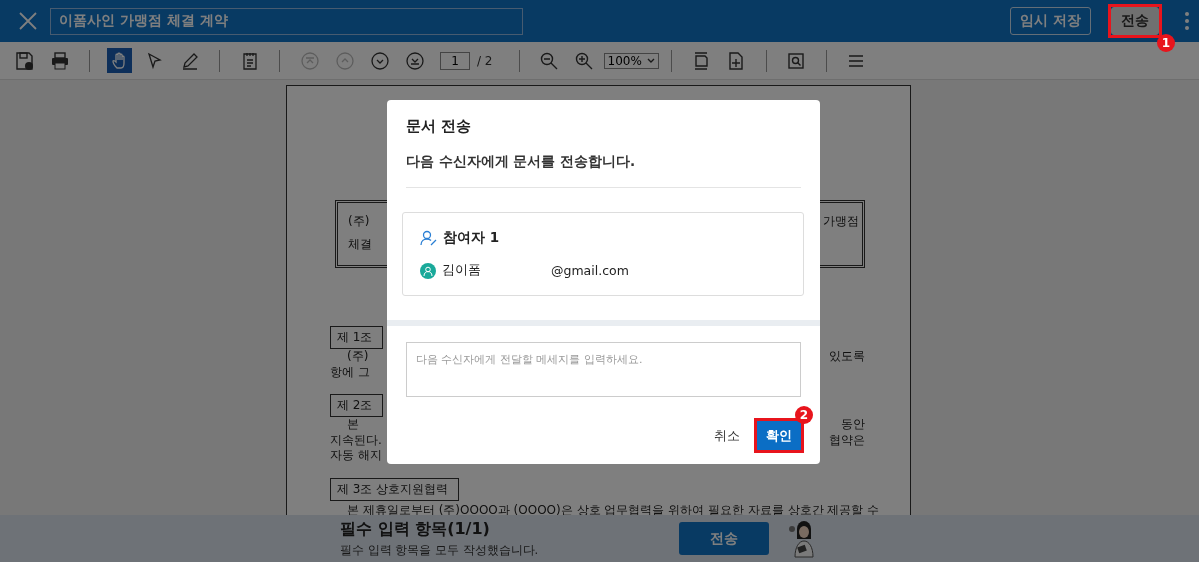  Describe the element at coordinates (804, 415) in the screenshot. I see `step-badge: 2` at that location.